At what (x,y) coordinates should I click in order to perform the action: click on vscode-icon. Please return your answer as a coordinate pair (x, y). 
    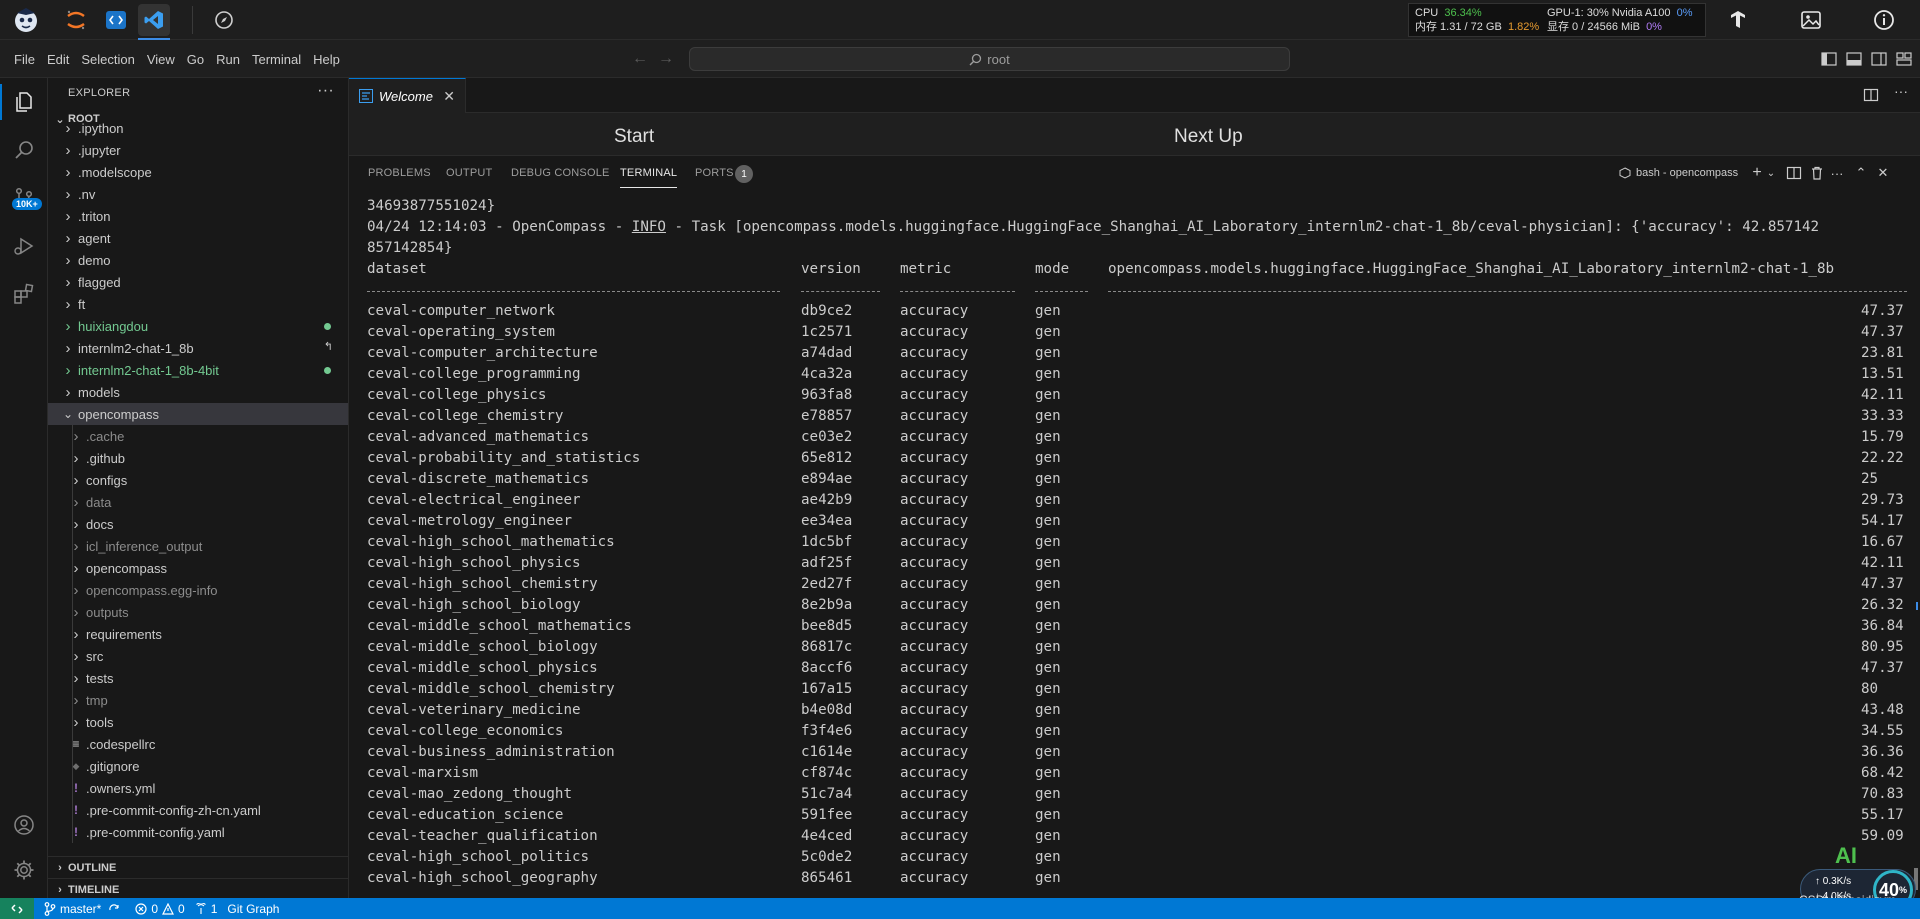
    Looking at the image, I should click on (154, 22).